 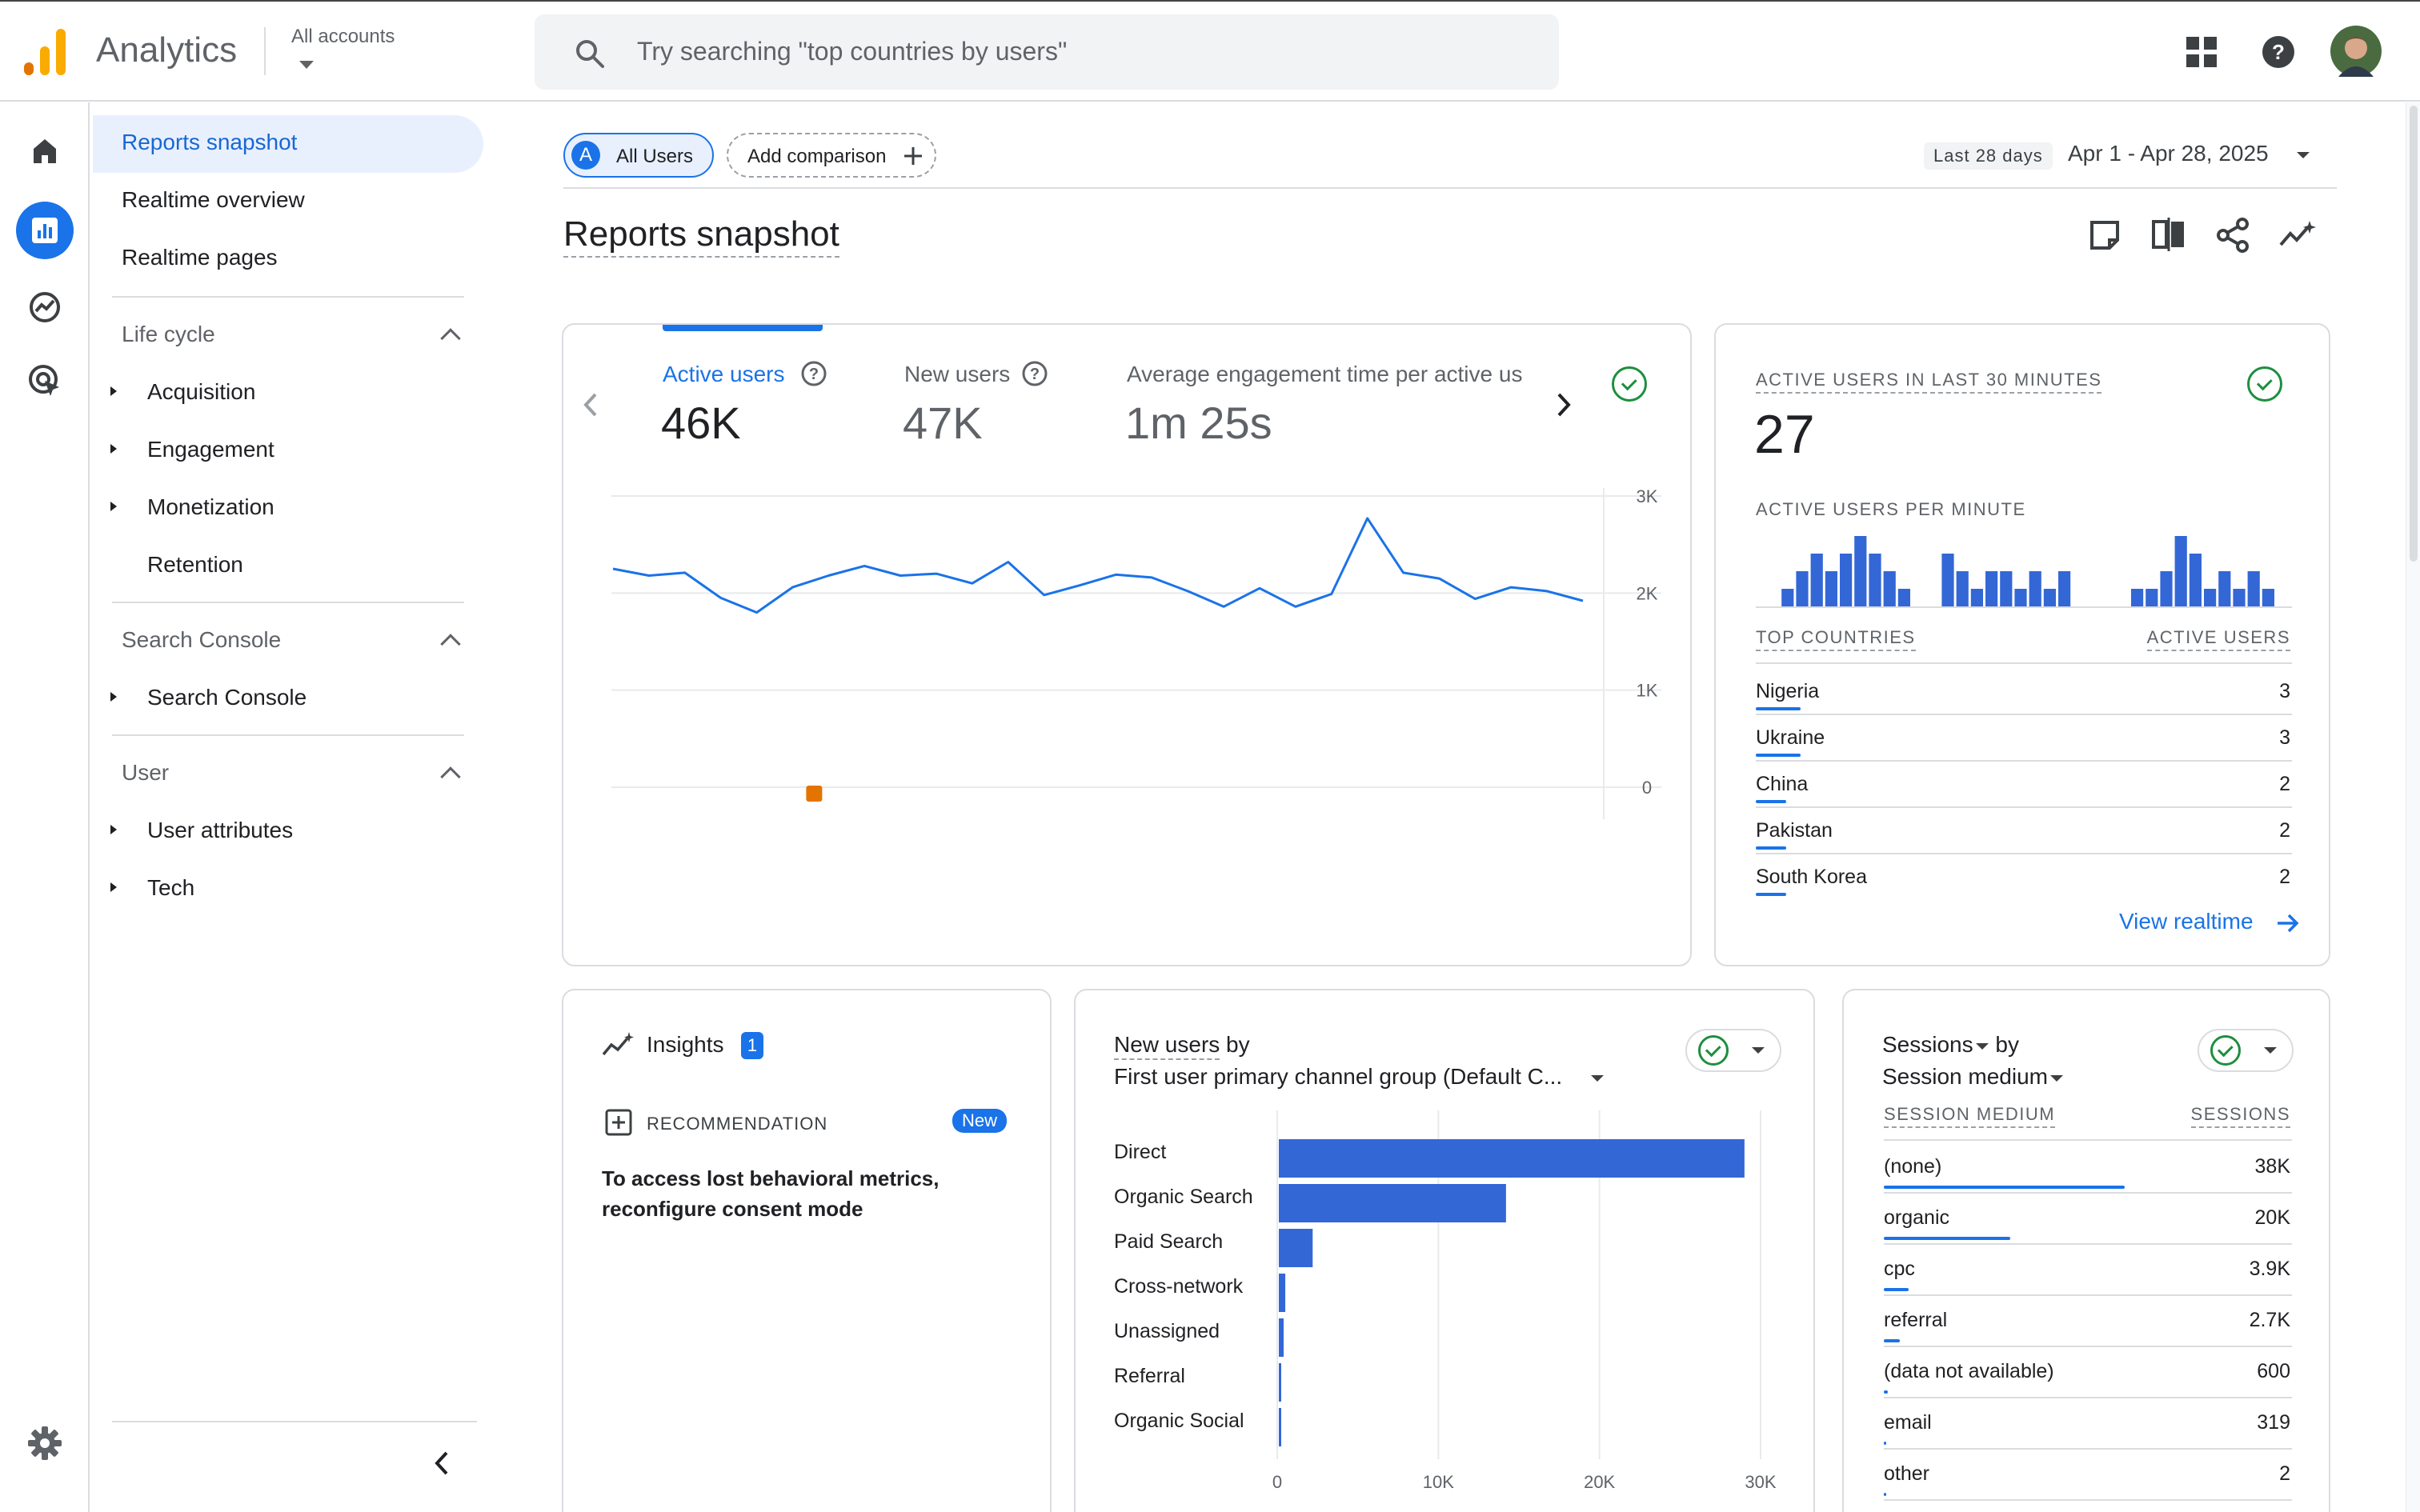 What do you see at coordinates (655, 156) in the screenshot?
I see `segment-label: All Users` at bounding box center [655, 156].